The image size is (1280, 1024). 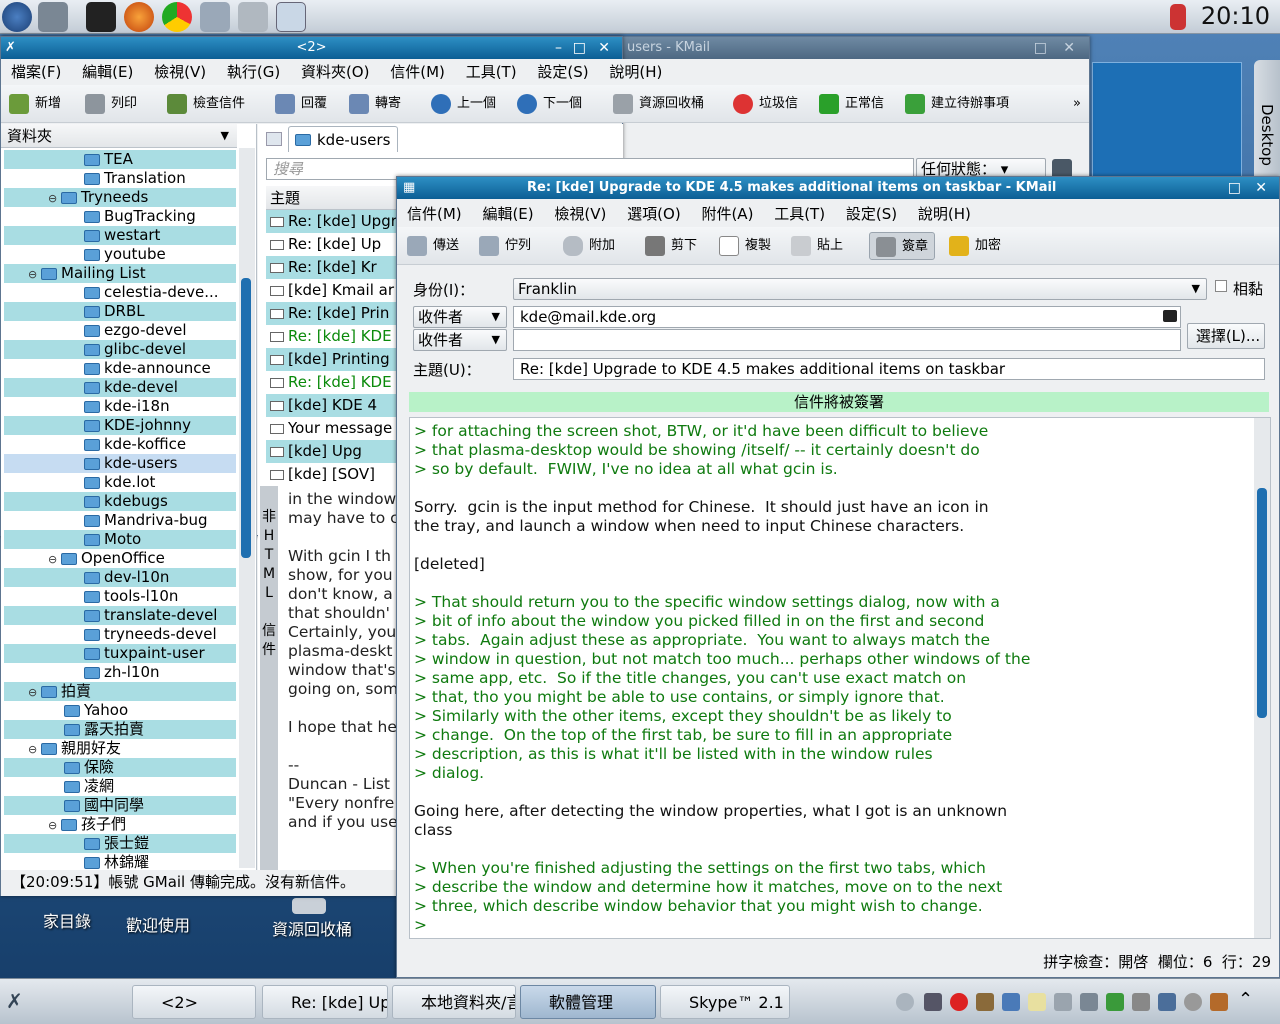 What do you see at coordinates (331, 313) in the screenshot?
I see `message-row: Re: [kde] Prin` at bounding box center [331, 313].